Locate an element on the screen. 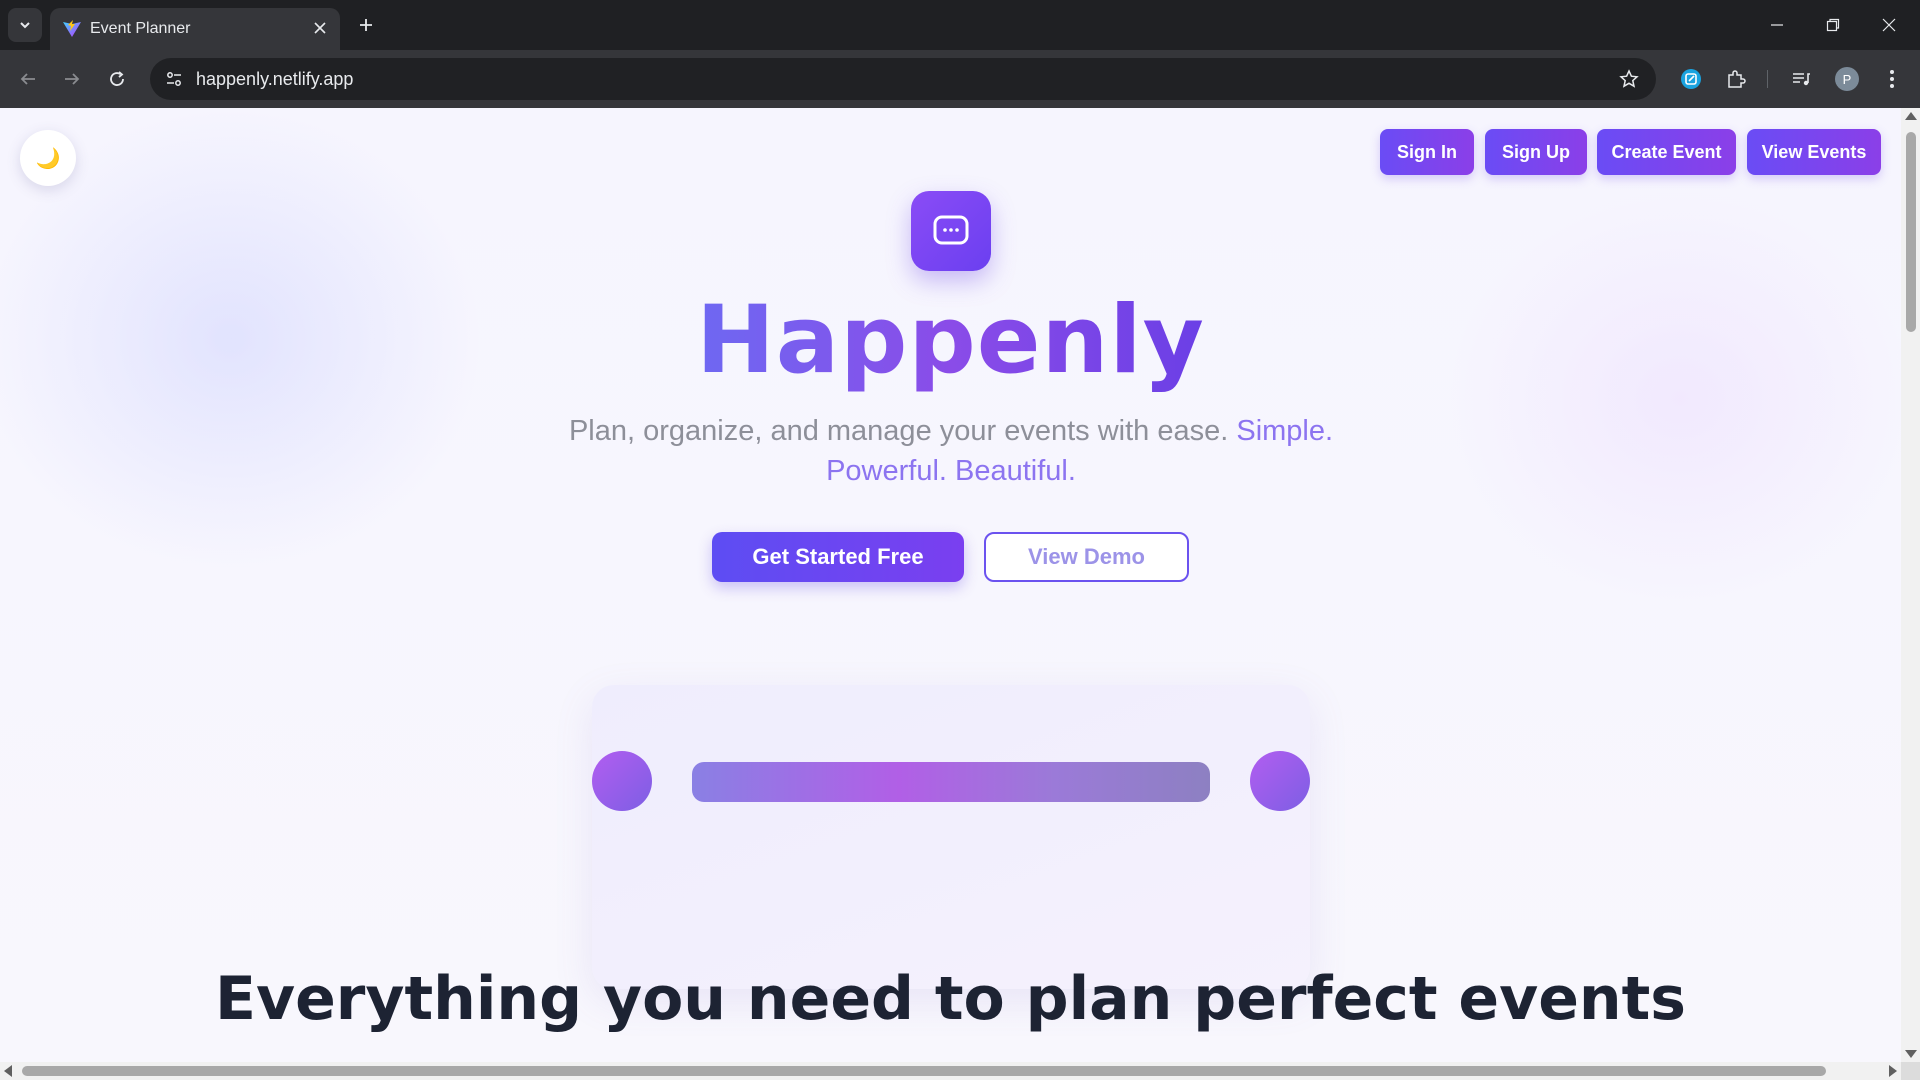  scroll-left-arrow is located at coordinates (8, 1071).